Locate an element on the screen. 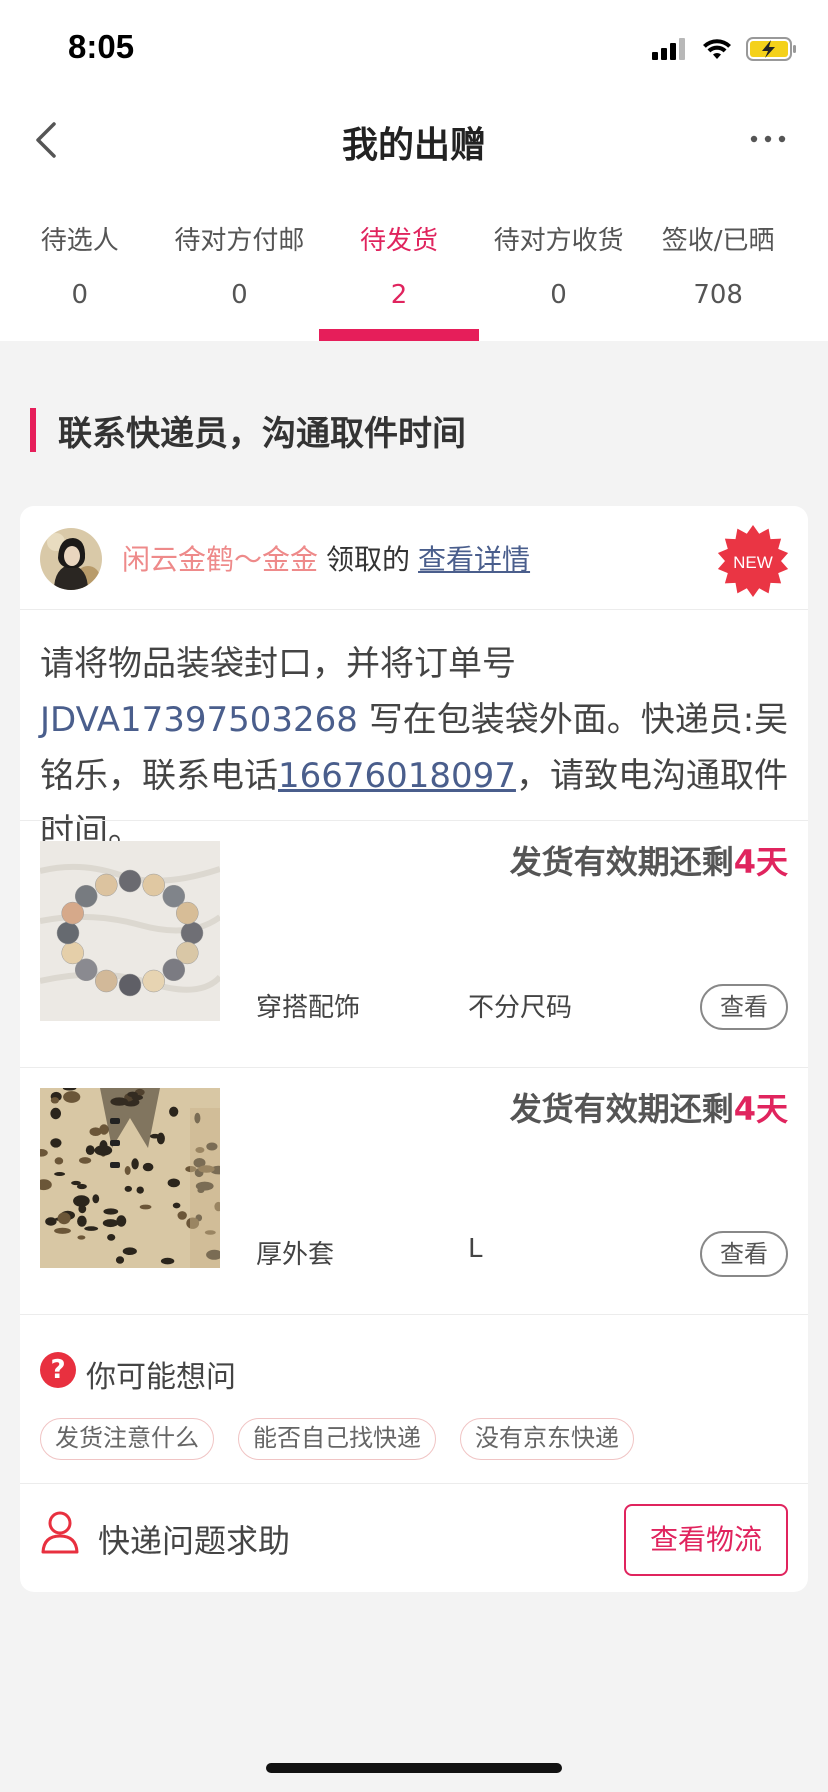 The width and height of the screenshot is (828, 1792). item-row: 发货有效期还剩4天 厚外套 L 查看 is located at coordinates (414, 1191).